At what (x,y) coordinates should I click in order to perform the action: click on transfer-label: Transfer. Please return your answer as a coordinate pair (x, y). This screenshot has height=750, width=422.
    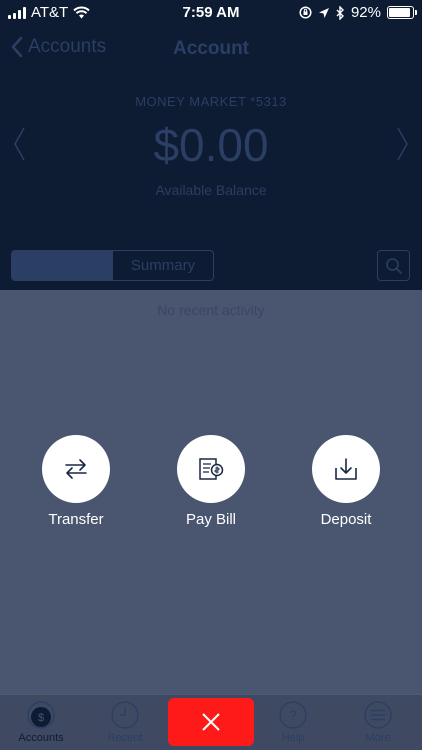
    Looking at the image, I should click on (76, 519).